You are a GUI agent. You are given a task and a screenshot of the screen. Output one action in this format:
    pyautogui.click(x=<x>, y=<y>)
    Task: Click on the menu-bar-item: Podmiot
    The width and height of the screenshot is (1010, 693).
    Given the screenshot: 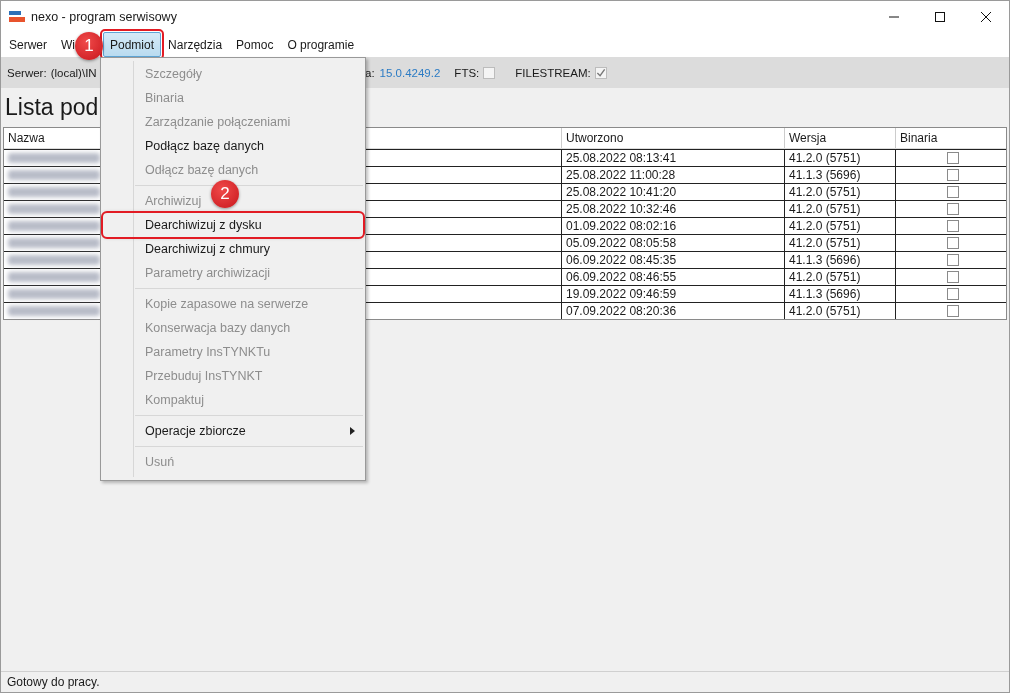 What is the action you would take?
    pyautogui.click(x=132, y=44)
    